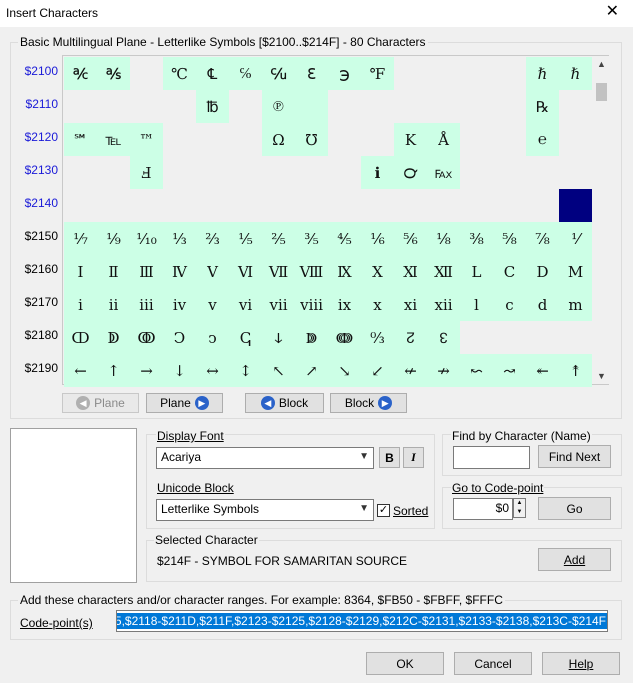  I want to click on char-cell: Ⅷ, so click(311, 271).